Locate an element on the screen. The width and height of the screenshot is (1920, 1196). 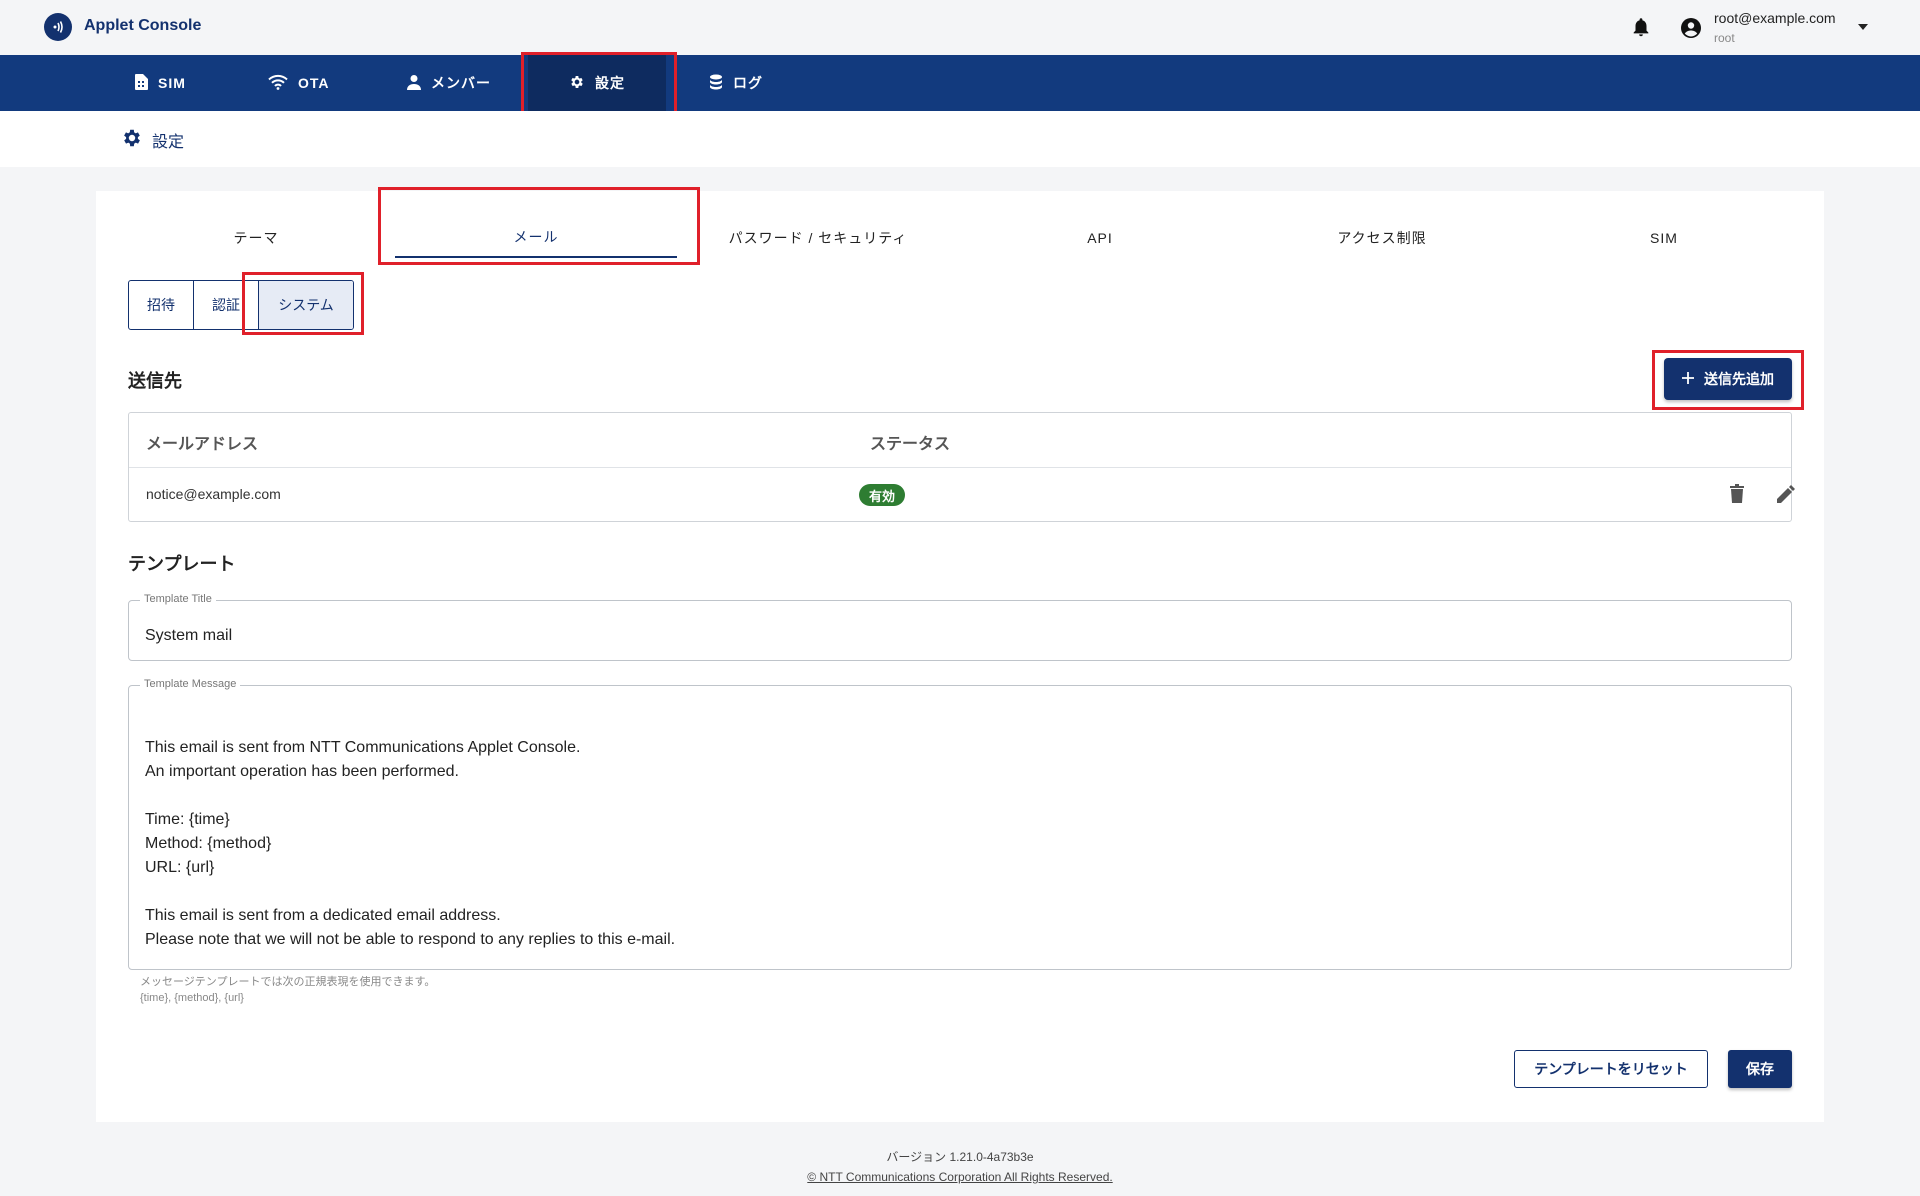
nav-item-label: SIM is located at coordinates (172, 83).